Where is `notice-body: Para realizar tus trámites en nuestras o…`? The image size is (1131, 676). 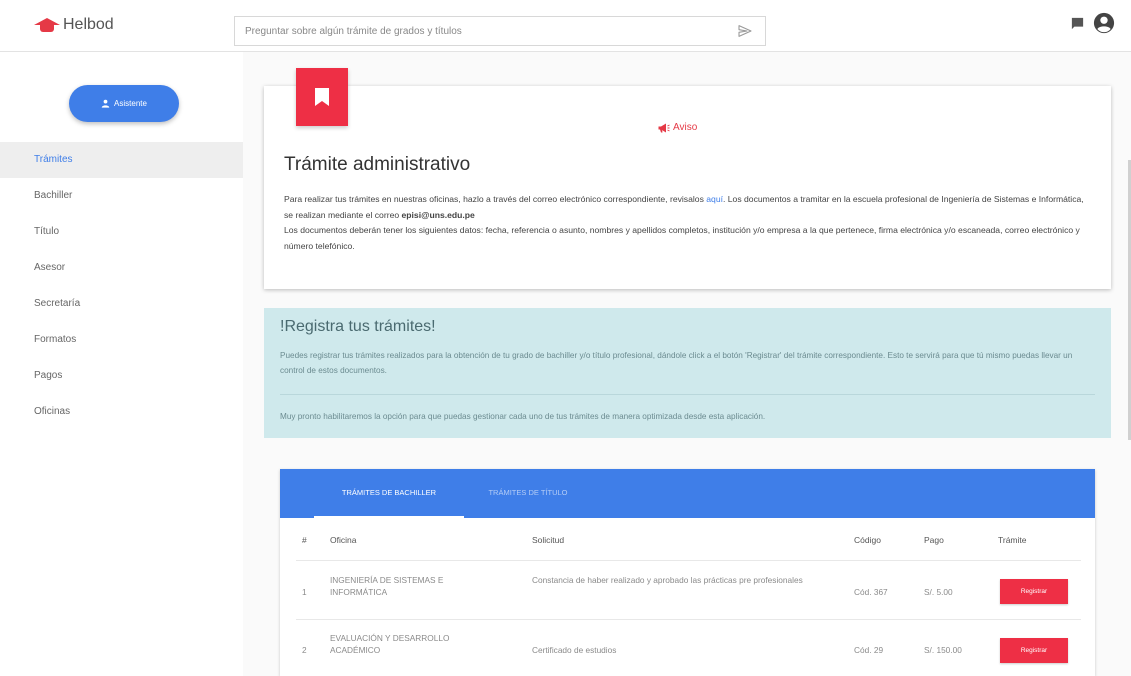 notice-body: Para realizar tus trámites en nuestras o… is located at coordinates (684, 223).